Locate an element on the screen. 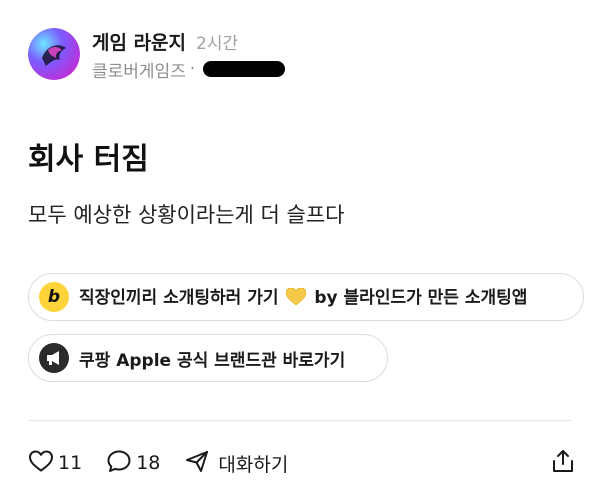  comment-bubble-icon is located at coordinates (119, 463).